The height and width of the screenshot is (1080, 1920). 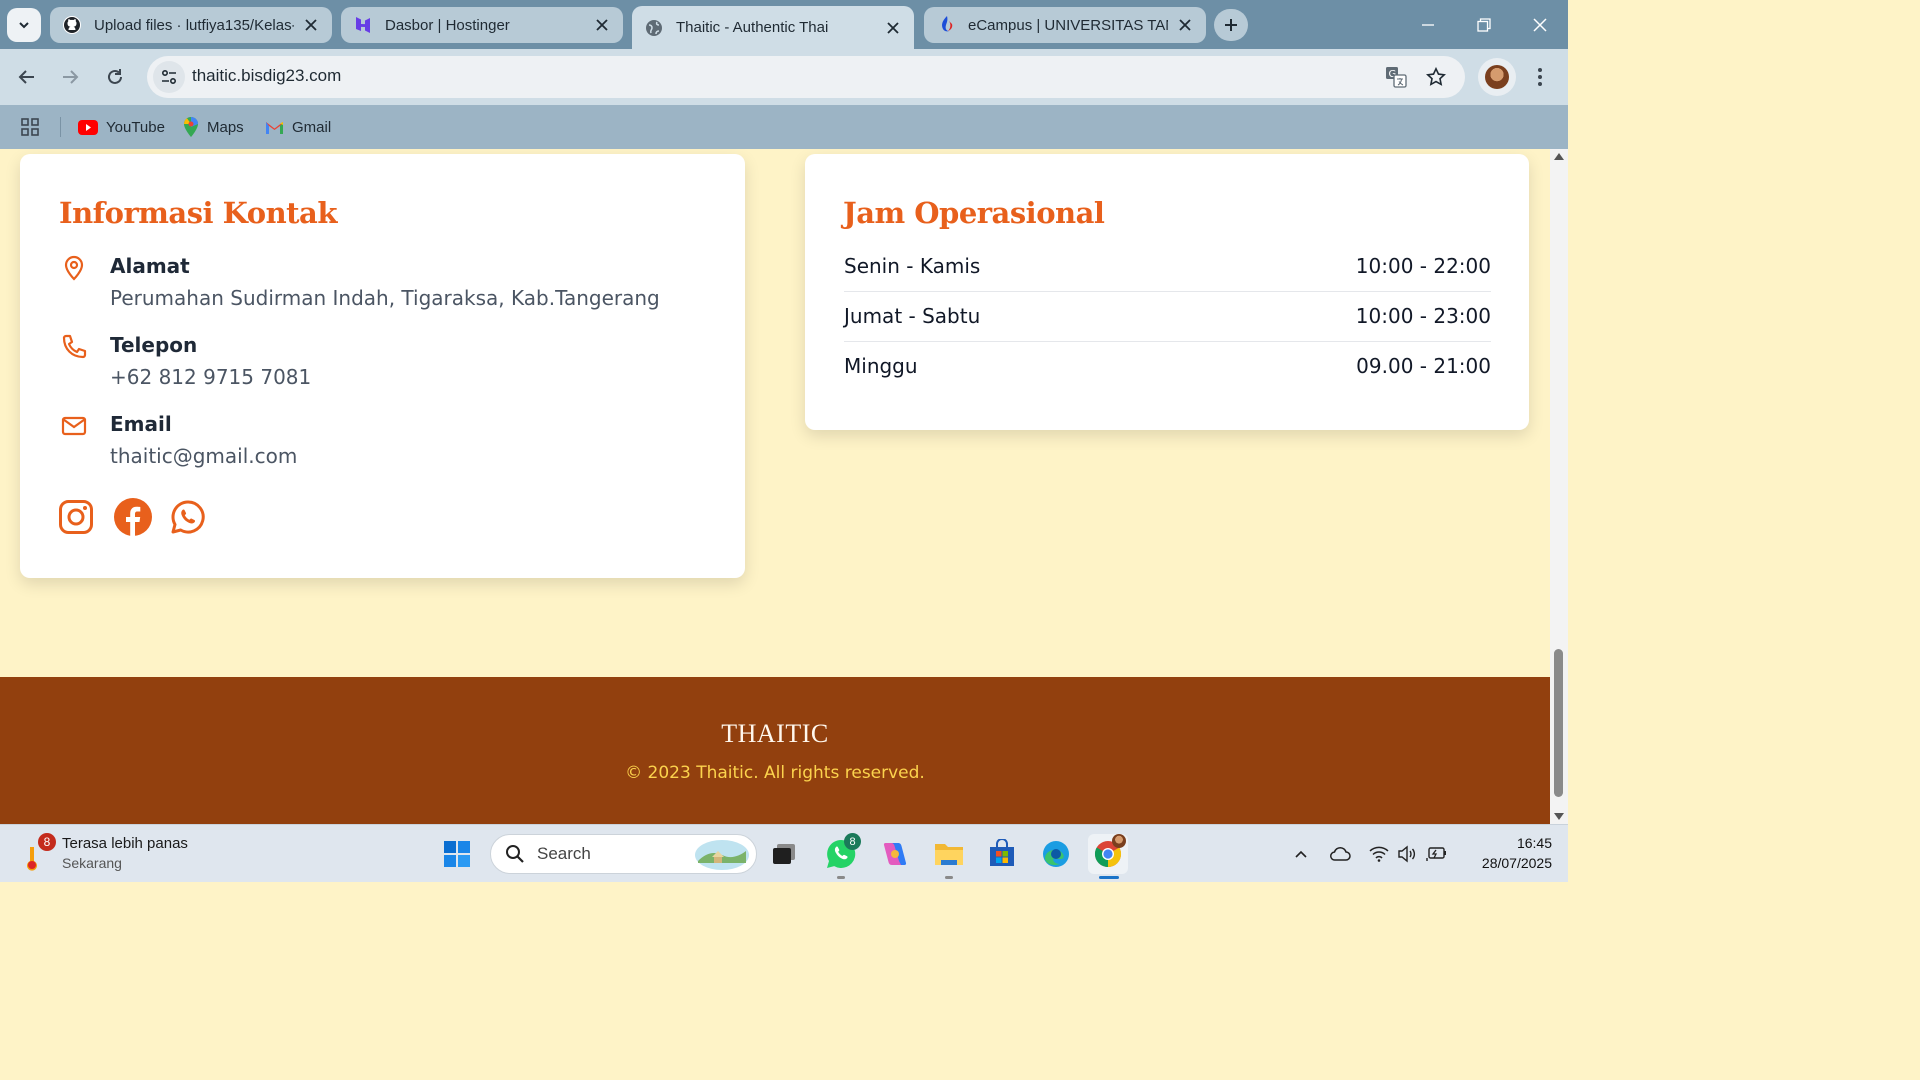 What do you see at coordinates (1407, 854) in the screenshot?
I see `volume-tray` at bounding box center [1407, 854].